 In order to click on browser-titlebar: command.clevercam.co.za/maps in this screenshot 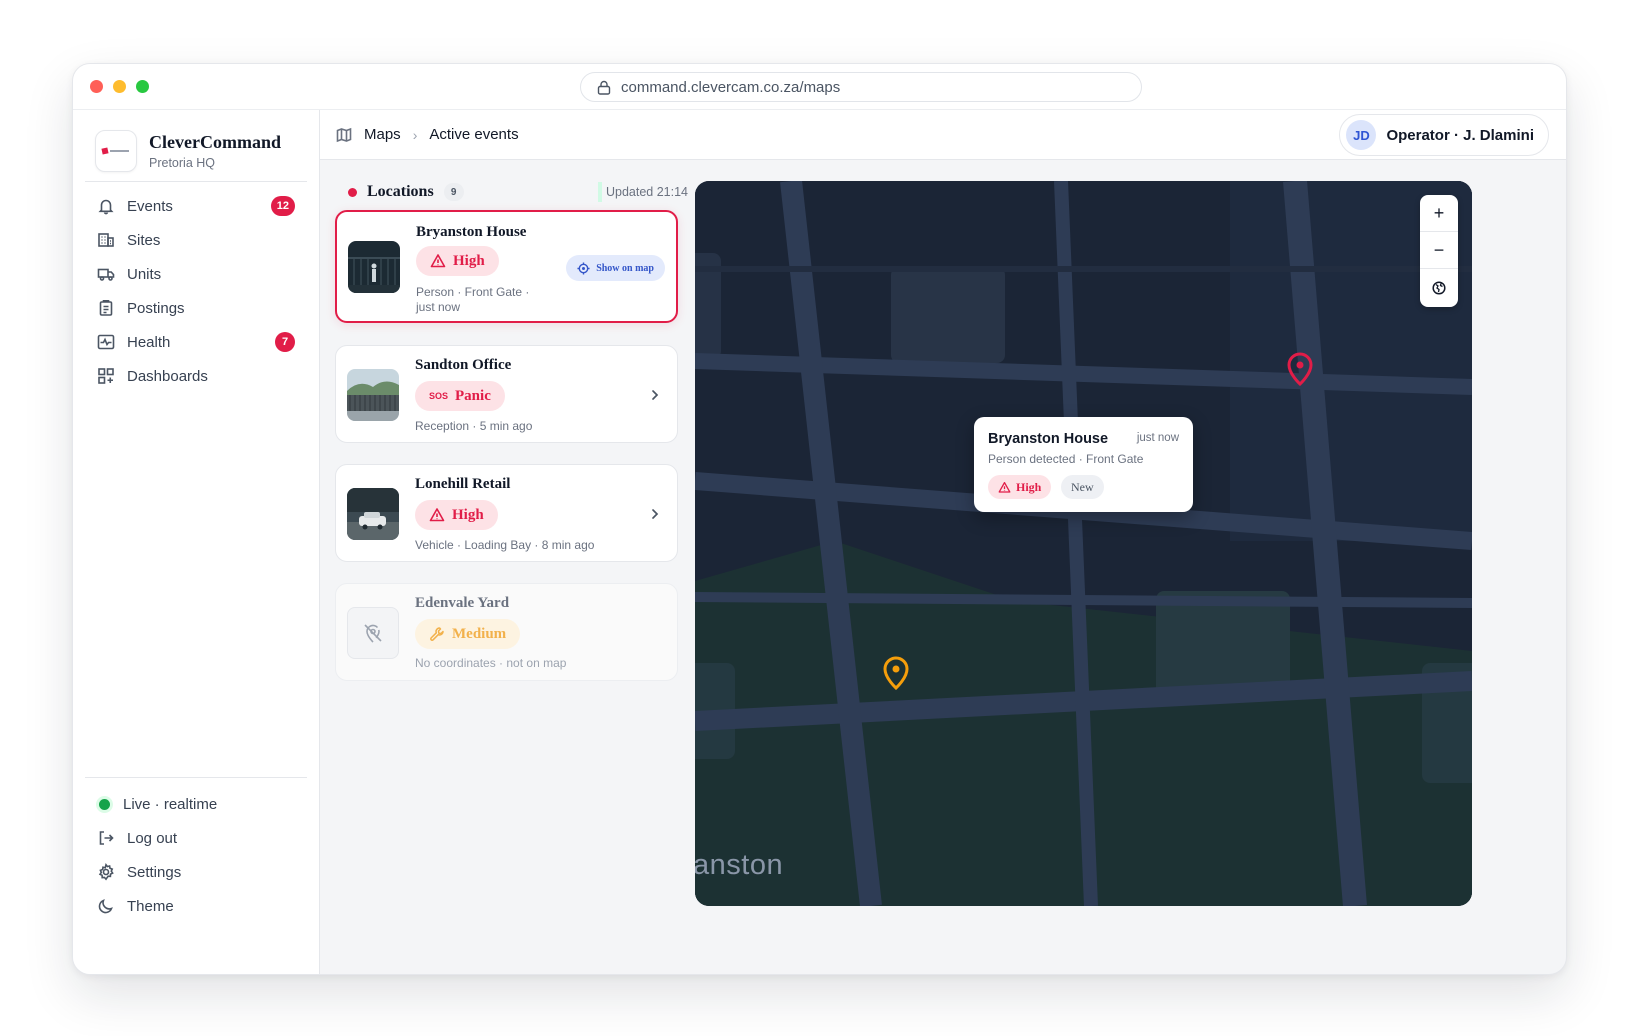, I will do `click(819, 87)`.